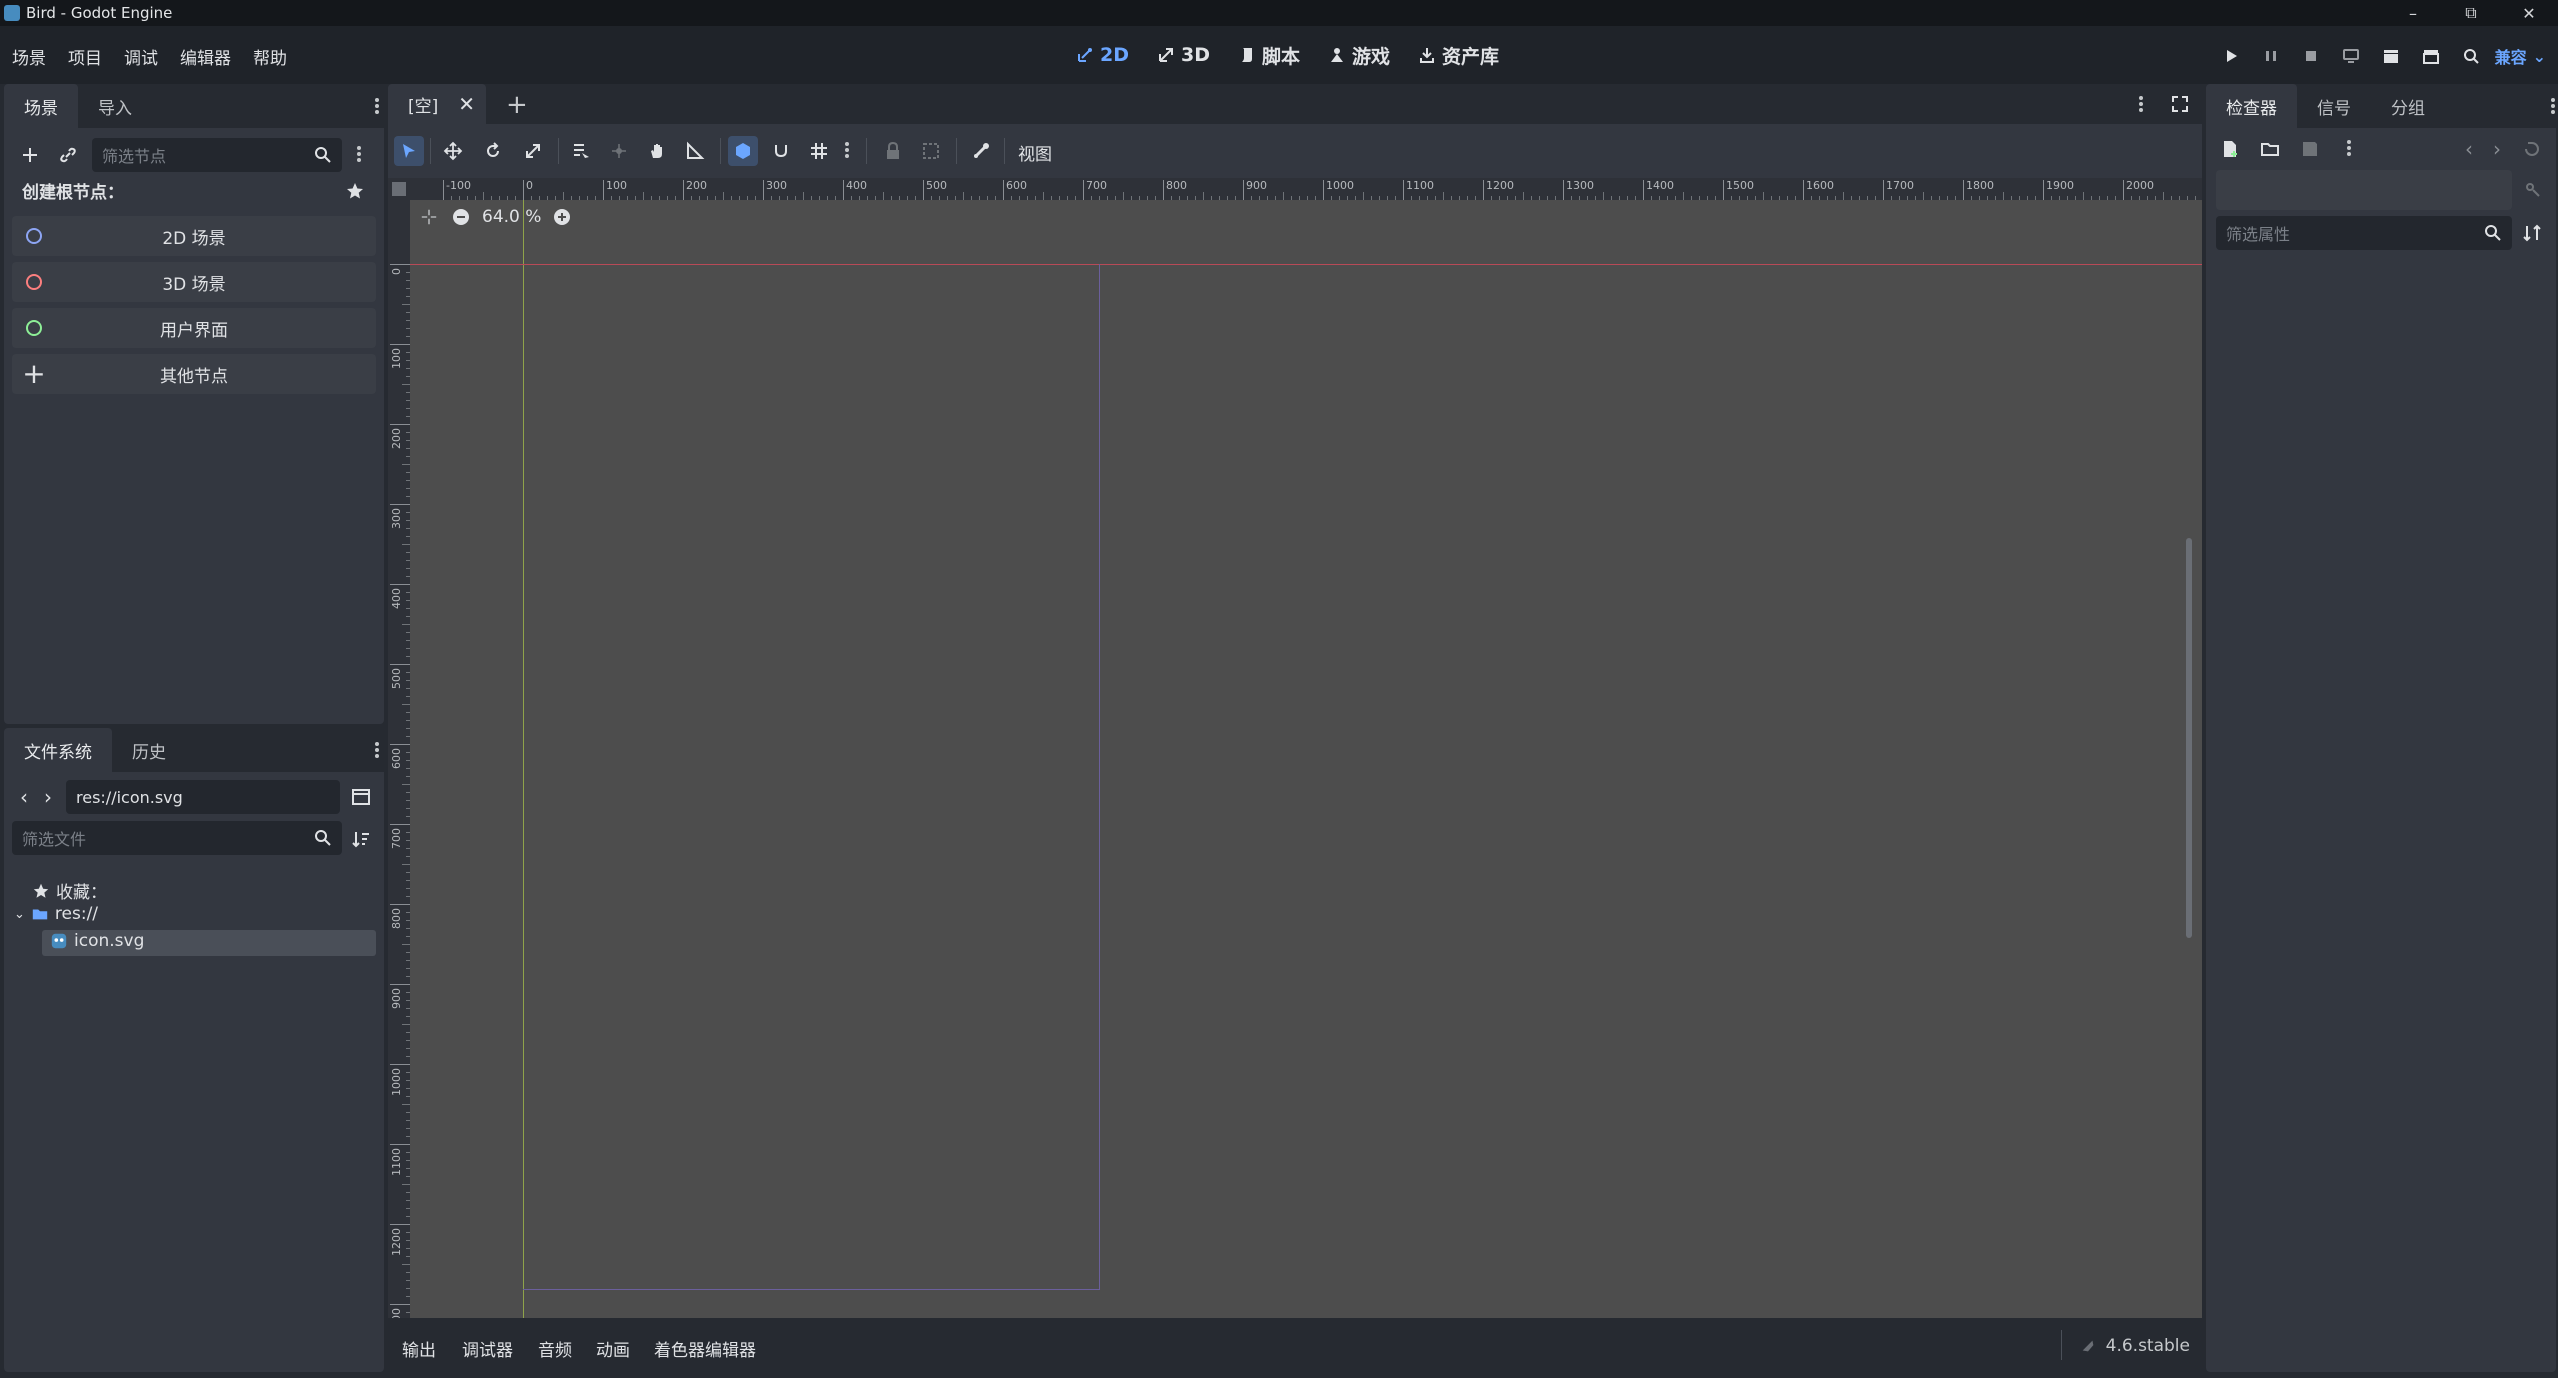 This screenshot has width=2558, height=1378. Describe the element at coordinates (149, 750) in the screenshot. I see `tab-history: 历史` at that location.